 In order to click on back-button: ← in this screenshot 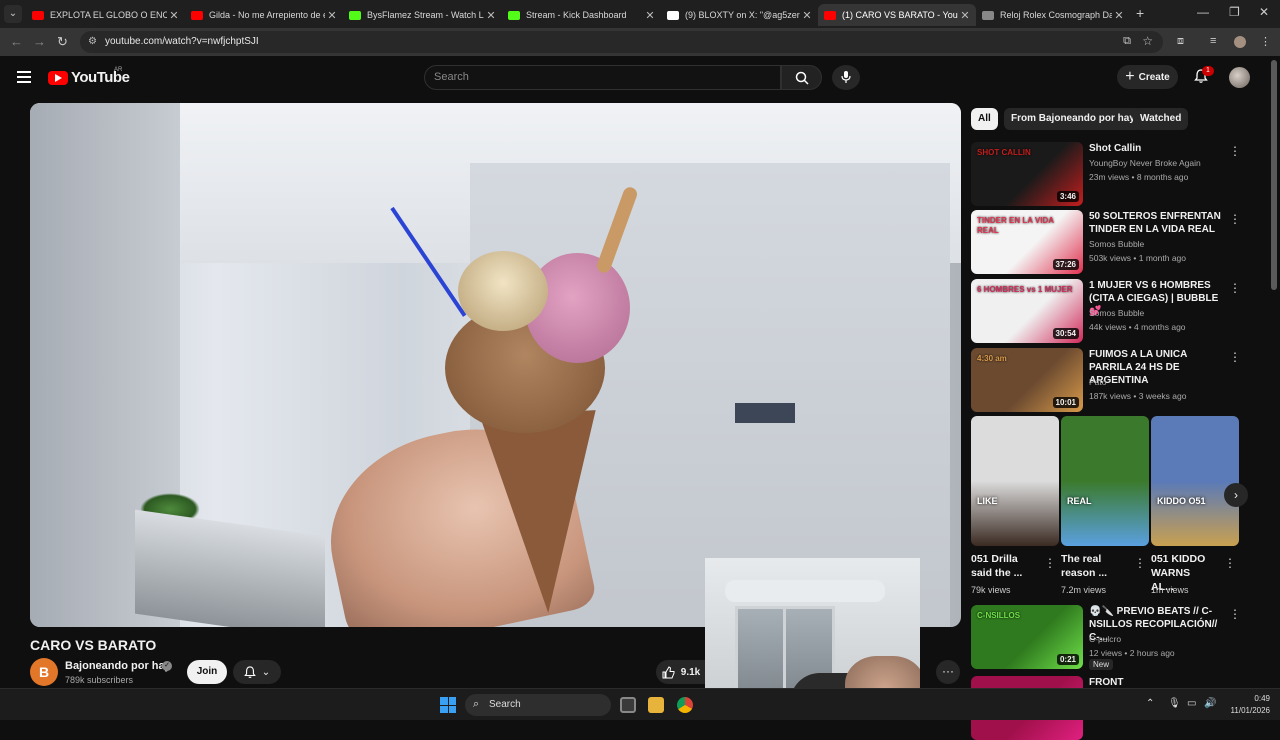, I will do `click(16, 41)`.